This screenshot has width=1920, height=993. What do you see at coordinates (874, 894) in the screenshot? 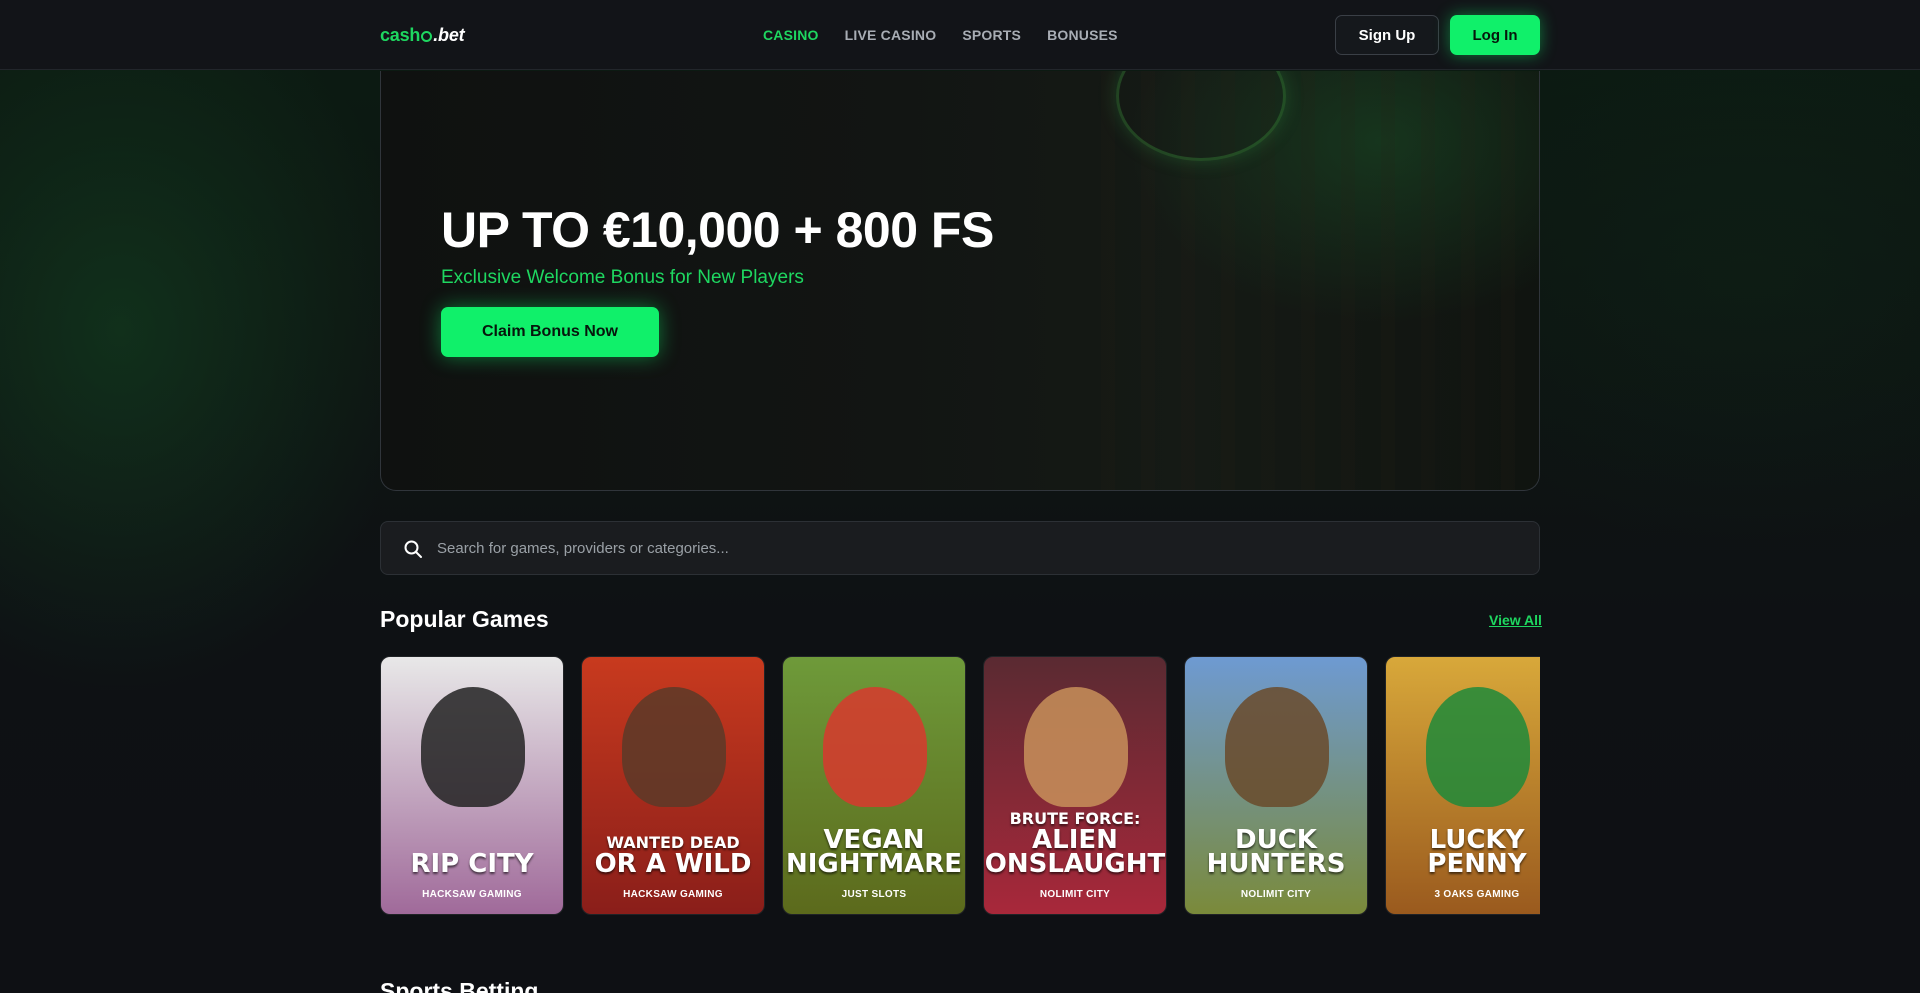
I see `game-provider: JUST SLOTS` at bounding box center [874, 894].